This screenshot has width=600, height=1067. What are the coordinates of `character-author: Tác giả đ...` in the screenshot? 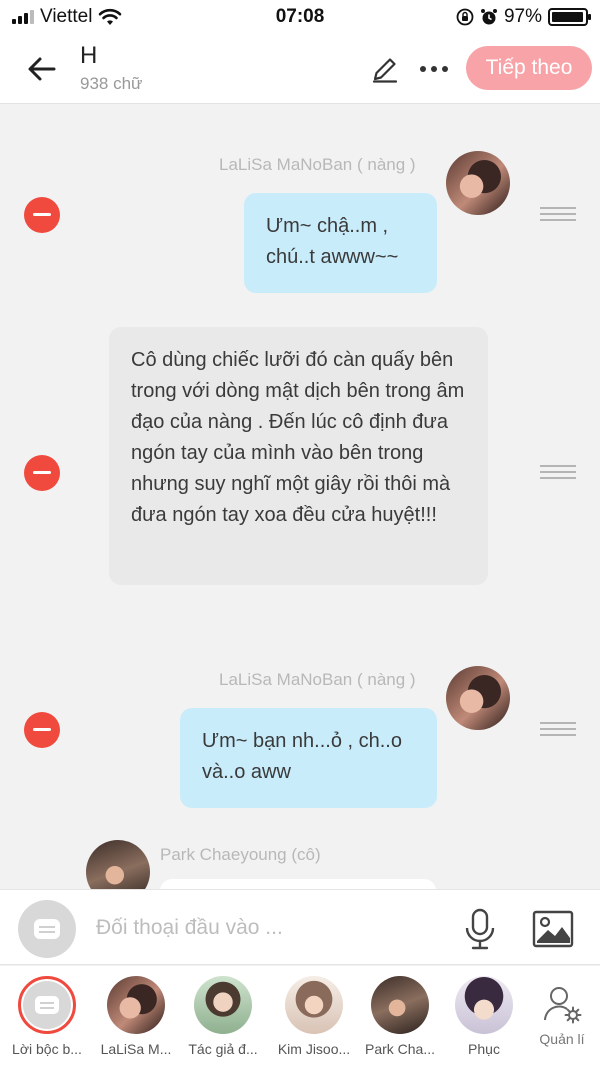 It's located at (223, 1016).